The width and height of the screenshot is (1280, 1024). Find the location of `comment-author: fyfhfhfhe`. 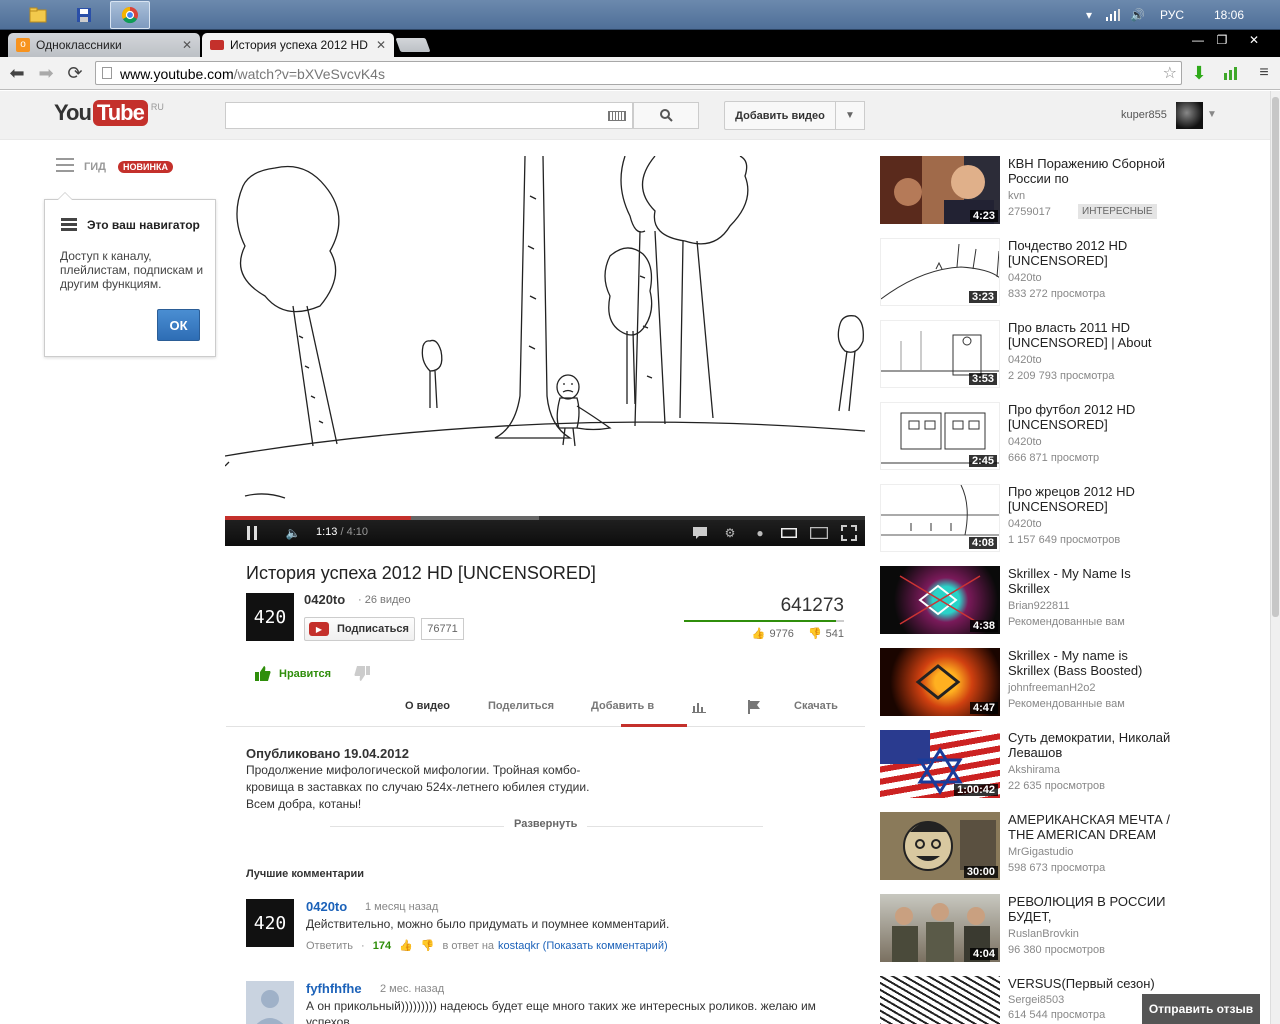

comment-author: fyfhfhfhe is located at coordinates (334, 988).